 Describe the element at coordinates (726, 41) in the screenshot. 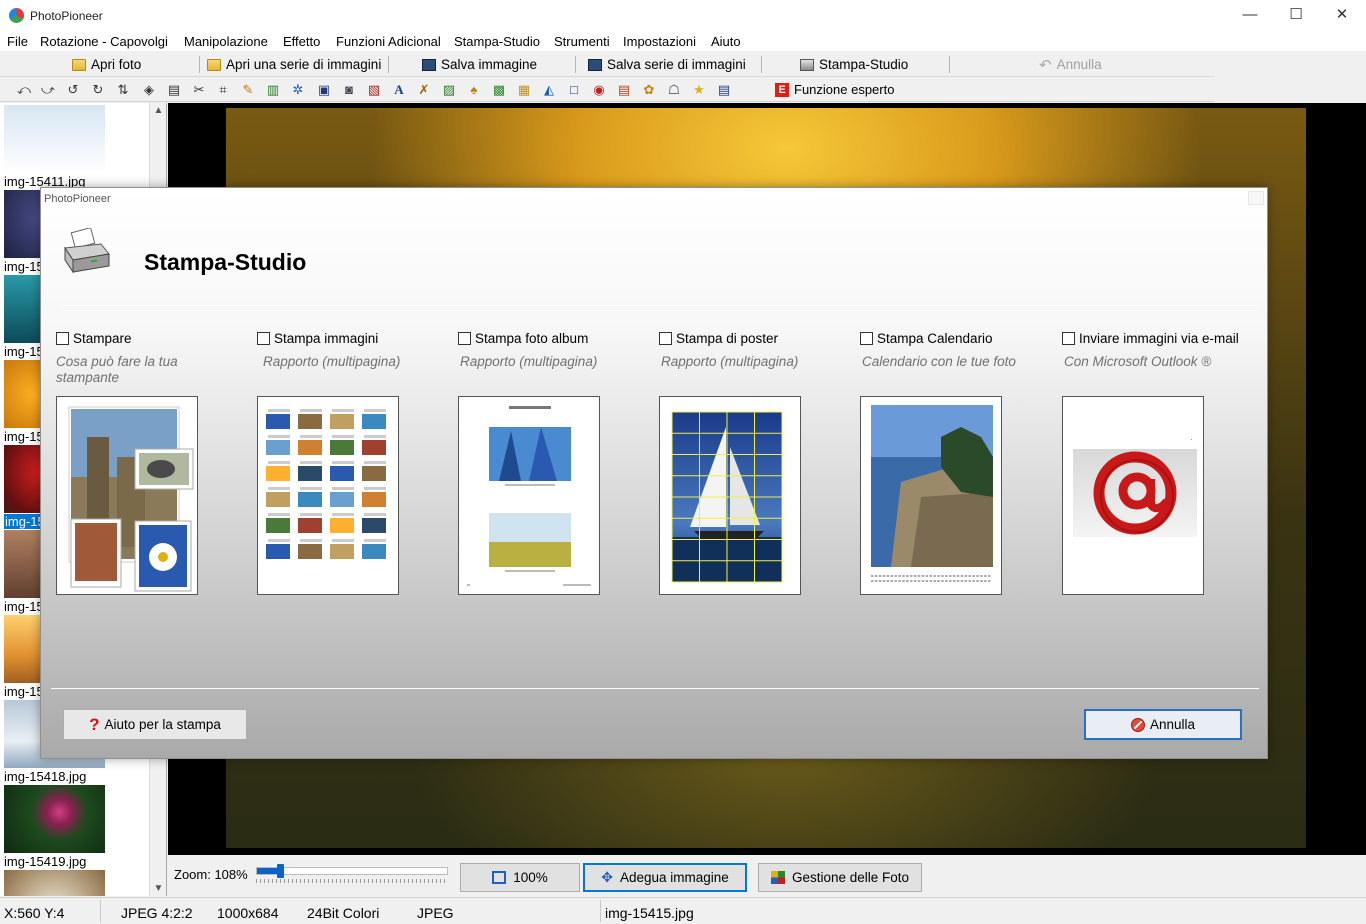

I see `menu-help: Aiuto` at that location.